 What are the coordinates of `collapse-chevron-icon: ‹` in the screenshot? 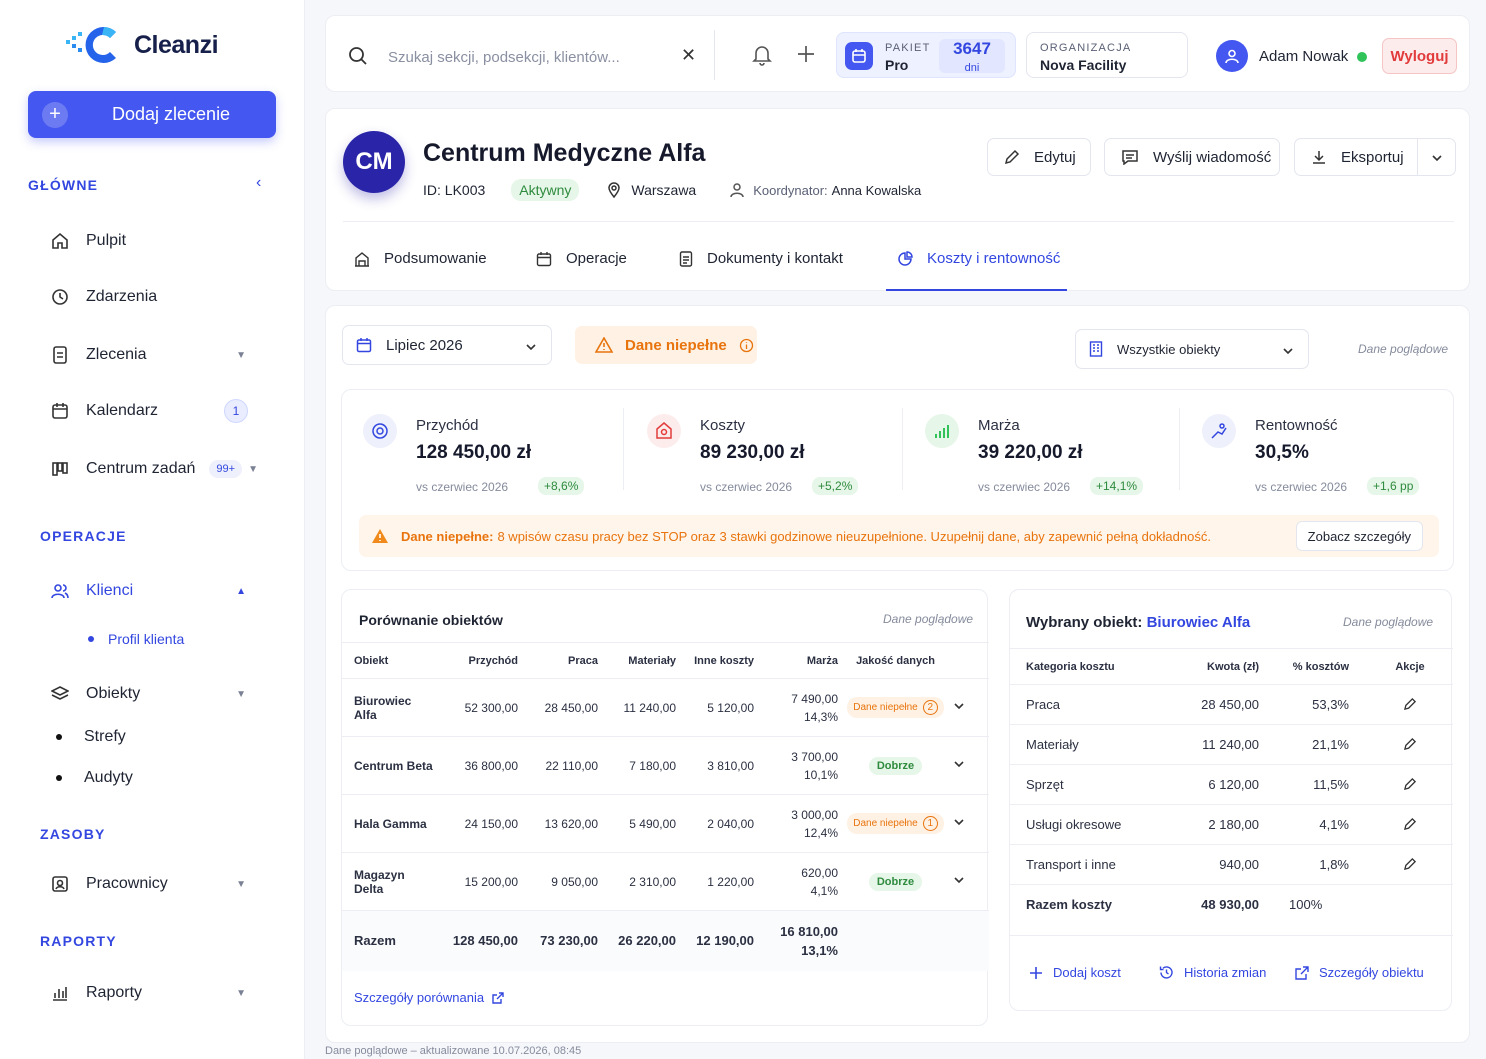 It's located at (258, 183).